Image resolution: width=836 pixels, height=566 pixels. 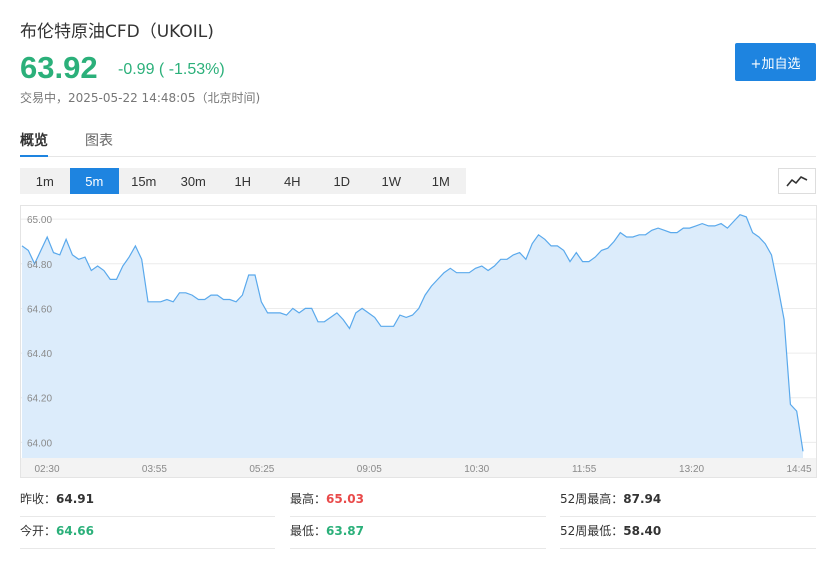 I want to click on period-1mo: 1M, so click(x=441, y=181).